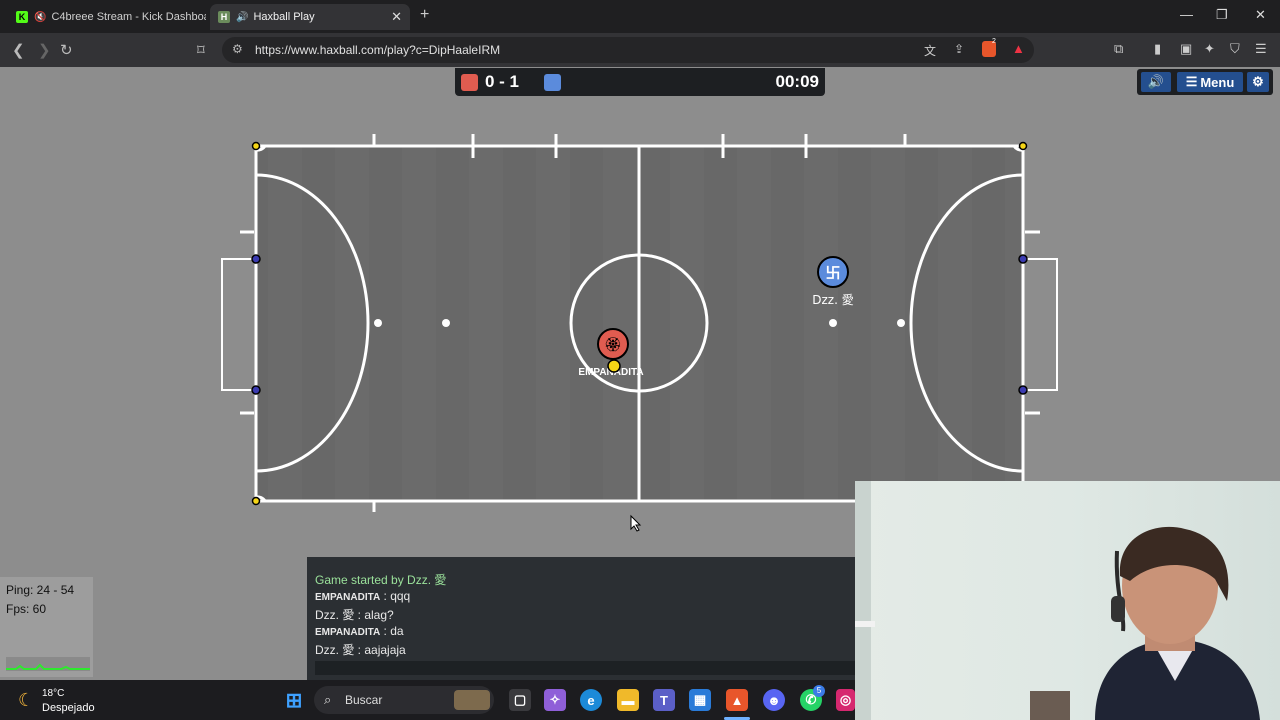 This screenshot has width=1280, height=720. I want to click on chat-message: : alag?, so click(374, 615).